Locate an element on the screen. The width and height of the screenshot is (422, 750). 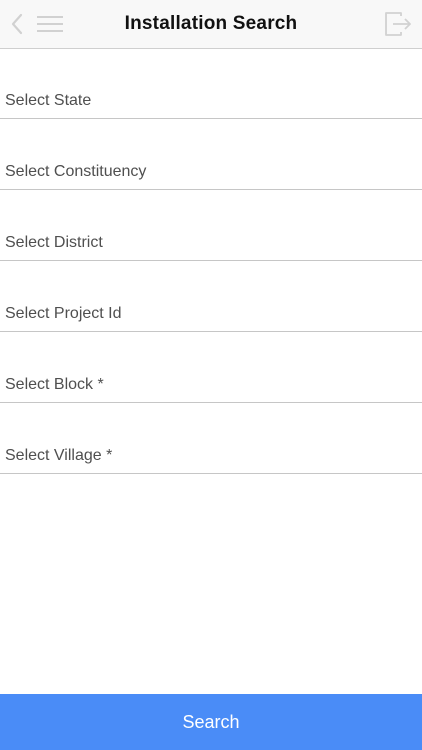
project-id-select: Select Project Id is located at coordinates (211, 296).